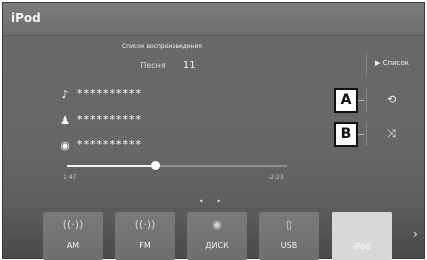 The width and height of the screenshot is (427, 260). Describe the element at coordinates (73, 224) in the screenshot. I see `am-radio-icon: ((·))` at that location.